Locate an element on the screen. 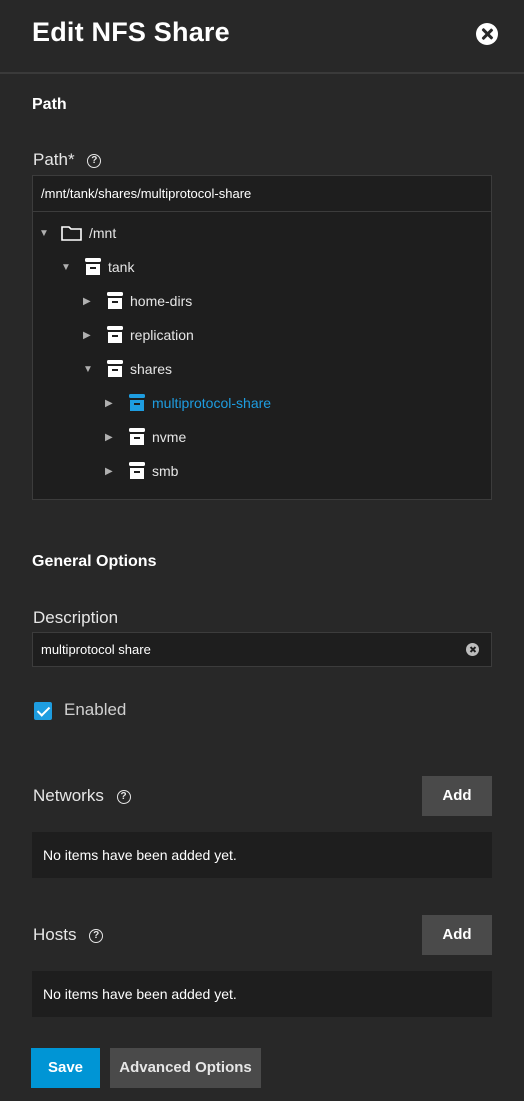  tree-node-home-dirs: ▶ home-dirs is located at coordinates (137, 301).